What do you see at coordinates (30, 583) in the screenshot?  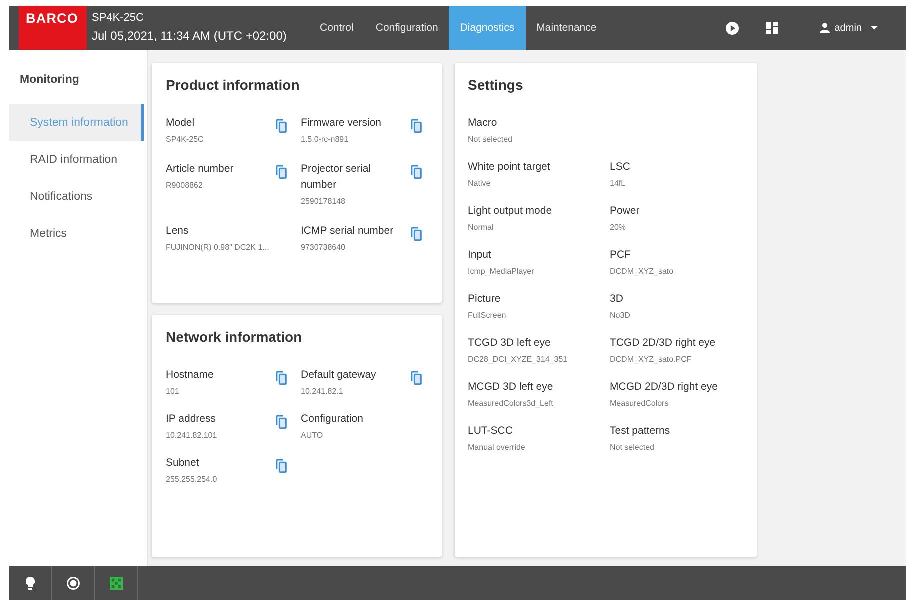 I see `bulb-icon` at bounding box center [30, 583].